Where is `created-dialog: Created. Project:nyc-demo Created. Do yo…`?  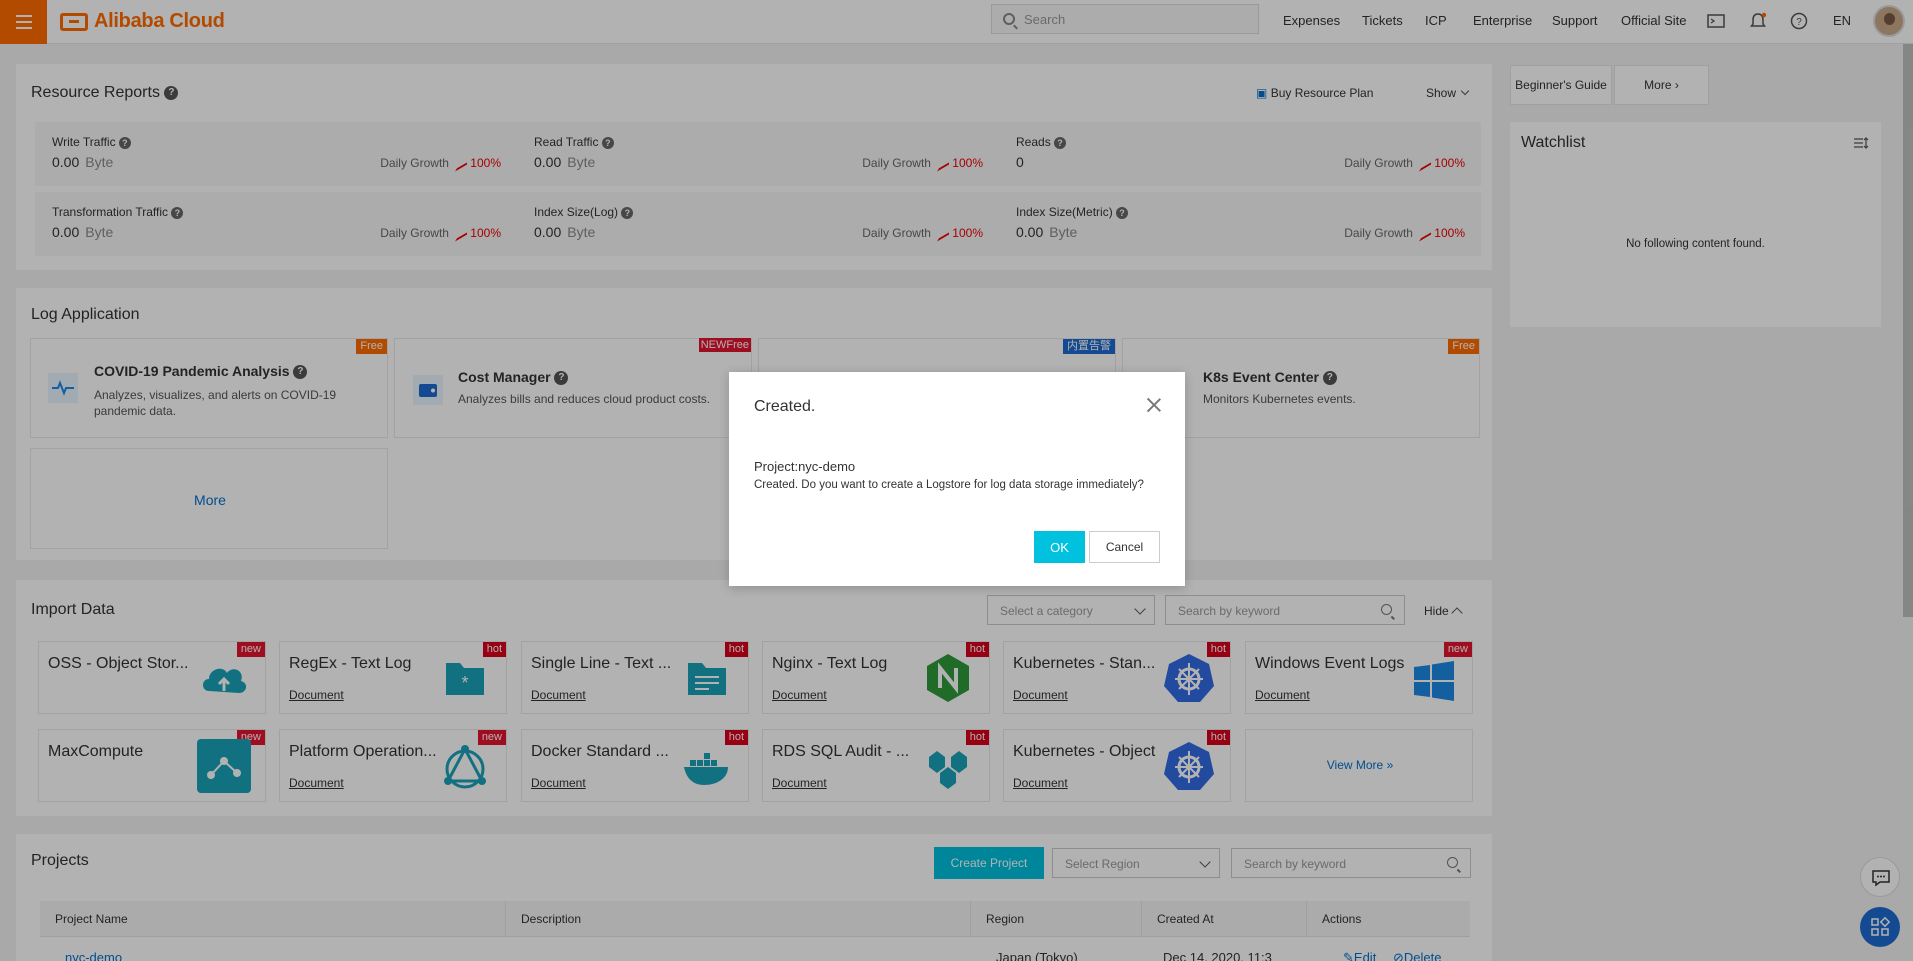
created-dialog: Created. Project:nyc-demo Created. Do yo… is located at coordinates (957, 479).